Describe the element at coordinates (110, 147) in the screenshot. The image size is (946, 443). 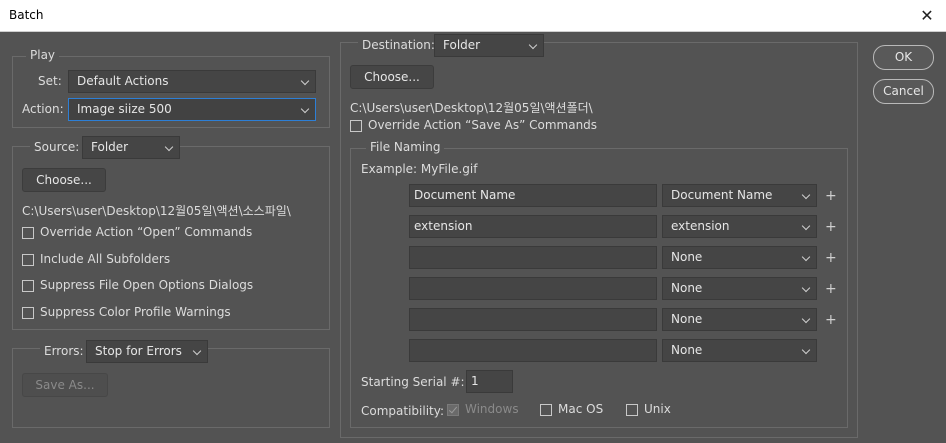
I see `source-select-value: Folder` at that location.